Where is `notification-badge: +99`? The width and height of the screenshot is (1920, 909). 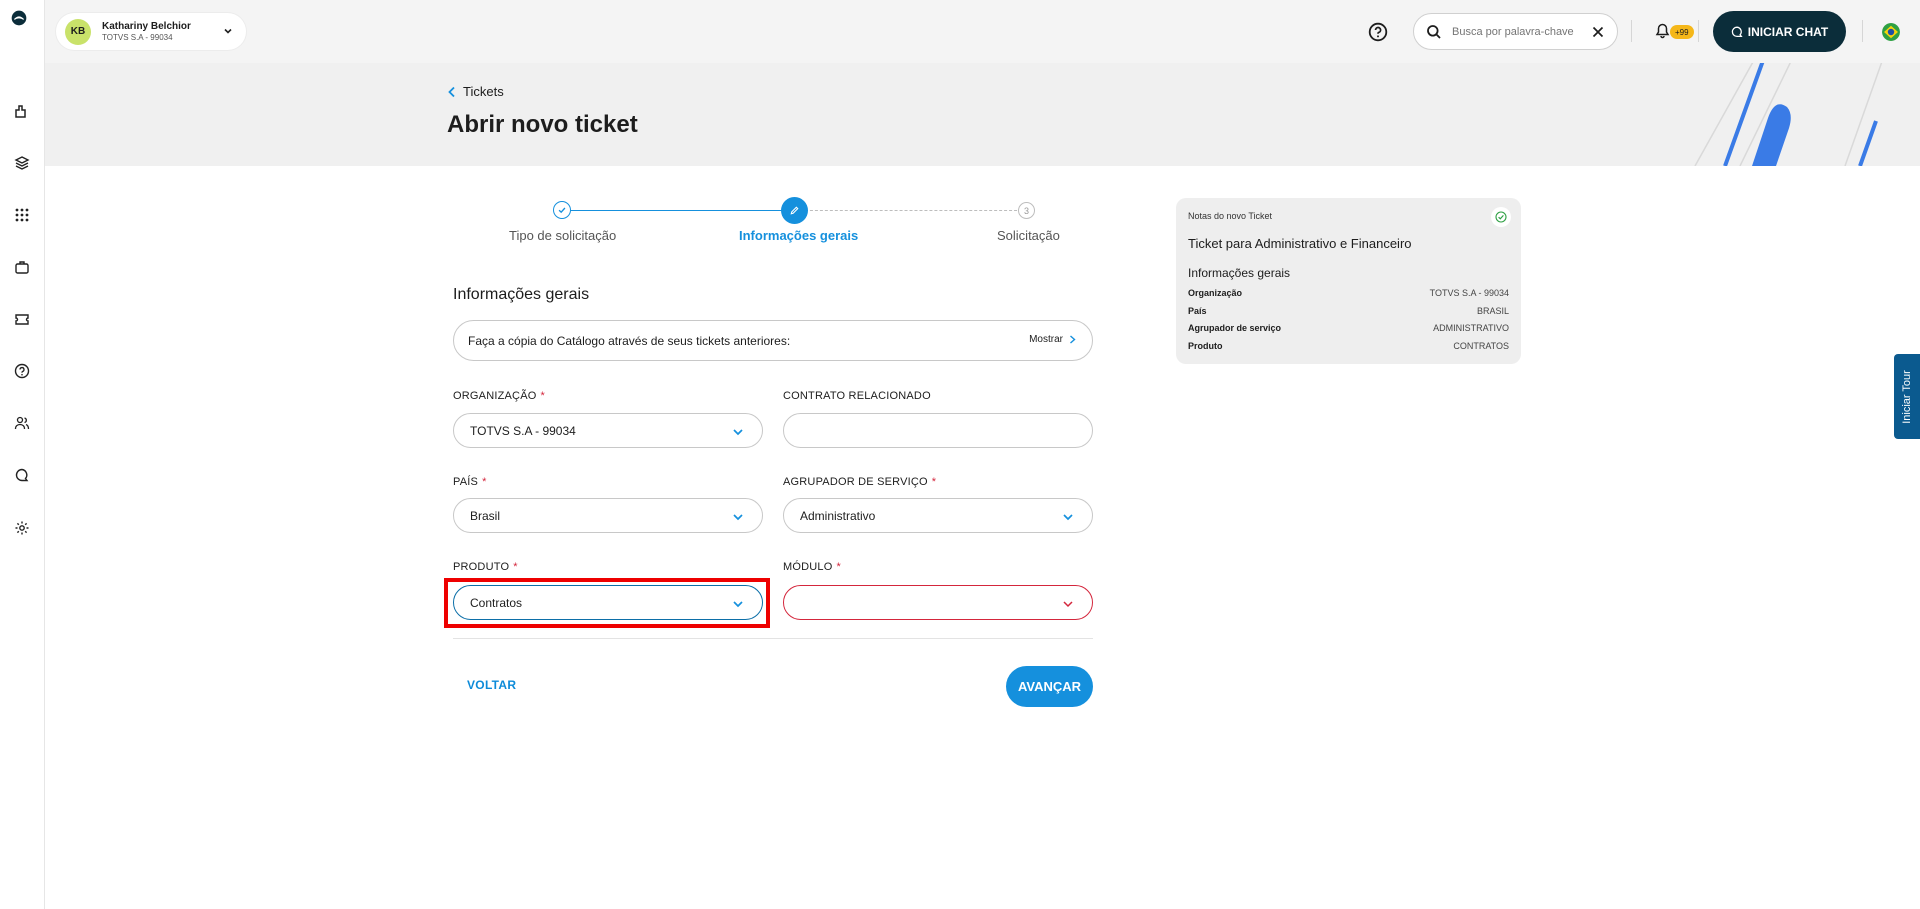 notification-badge: +99 is located at coordinates (1682, 32).